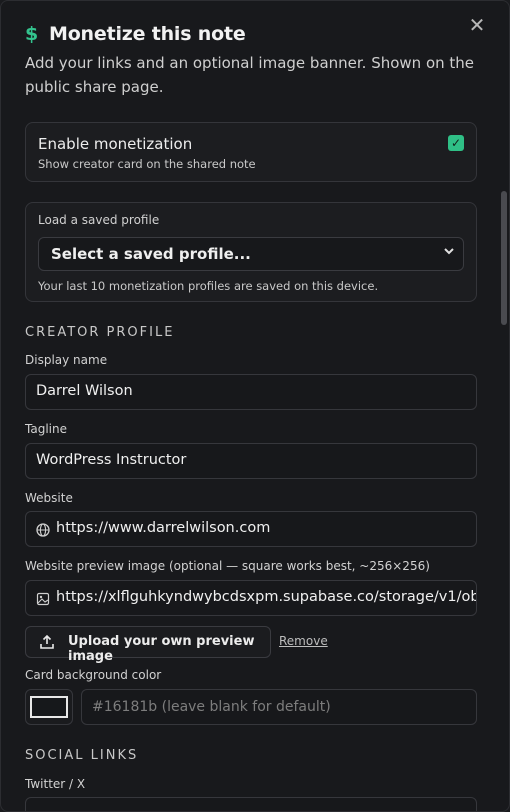 The image size is (510, 812). Describe the element at coordinates (55, 784) in the screenshot. I see `twitter-label: Twitter / X` at that location.